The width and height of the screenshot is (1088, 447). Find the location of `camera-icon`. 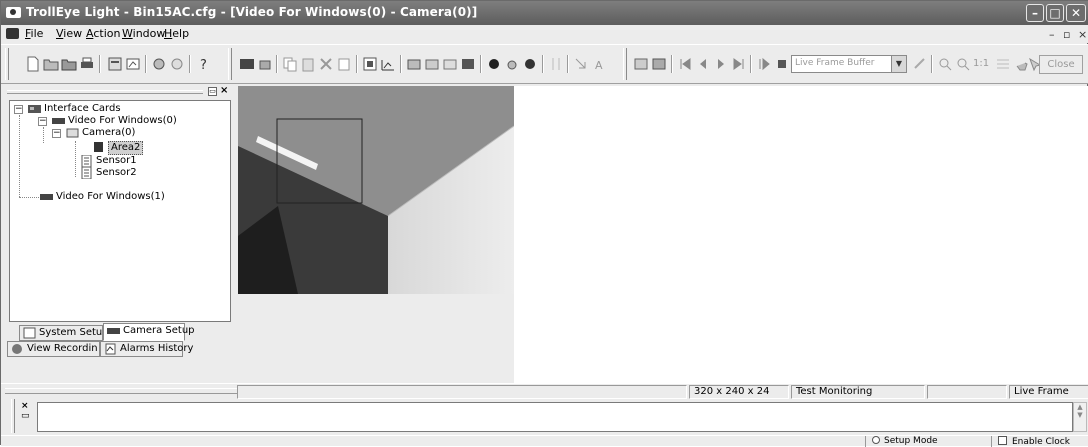

camera-icon is located at coordinates (72, 133).